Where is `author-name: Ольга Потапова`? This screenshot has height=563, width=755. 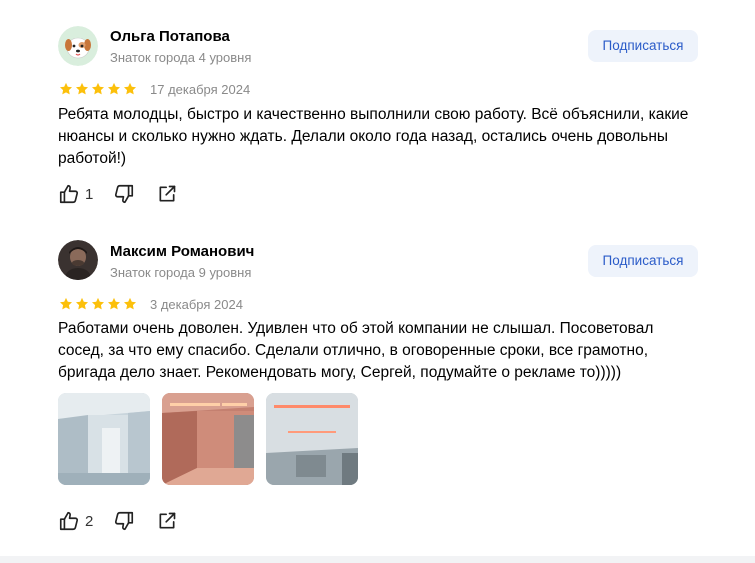 author-name: Ольга Потапова is located at coordinates (170, 36).